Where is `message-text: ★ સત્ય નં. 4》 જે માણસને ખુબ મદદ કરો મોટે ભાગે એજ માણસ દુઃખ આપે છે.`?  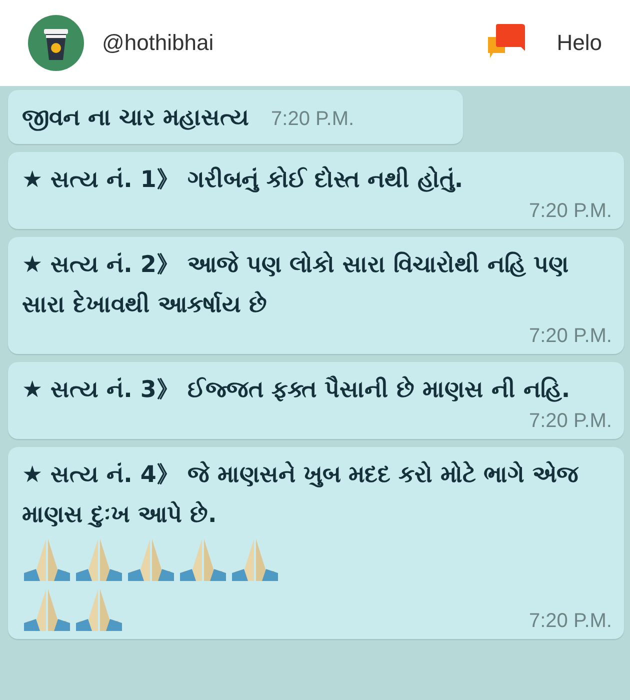
message-text: ★ સત્ય નં. 4》 જે માણસને ખુબ મદદ કરો મોટે ભાગે એજ માણસ દુઃખ આપે છે. is located at coordinates (301, 495).